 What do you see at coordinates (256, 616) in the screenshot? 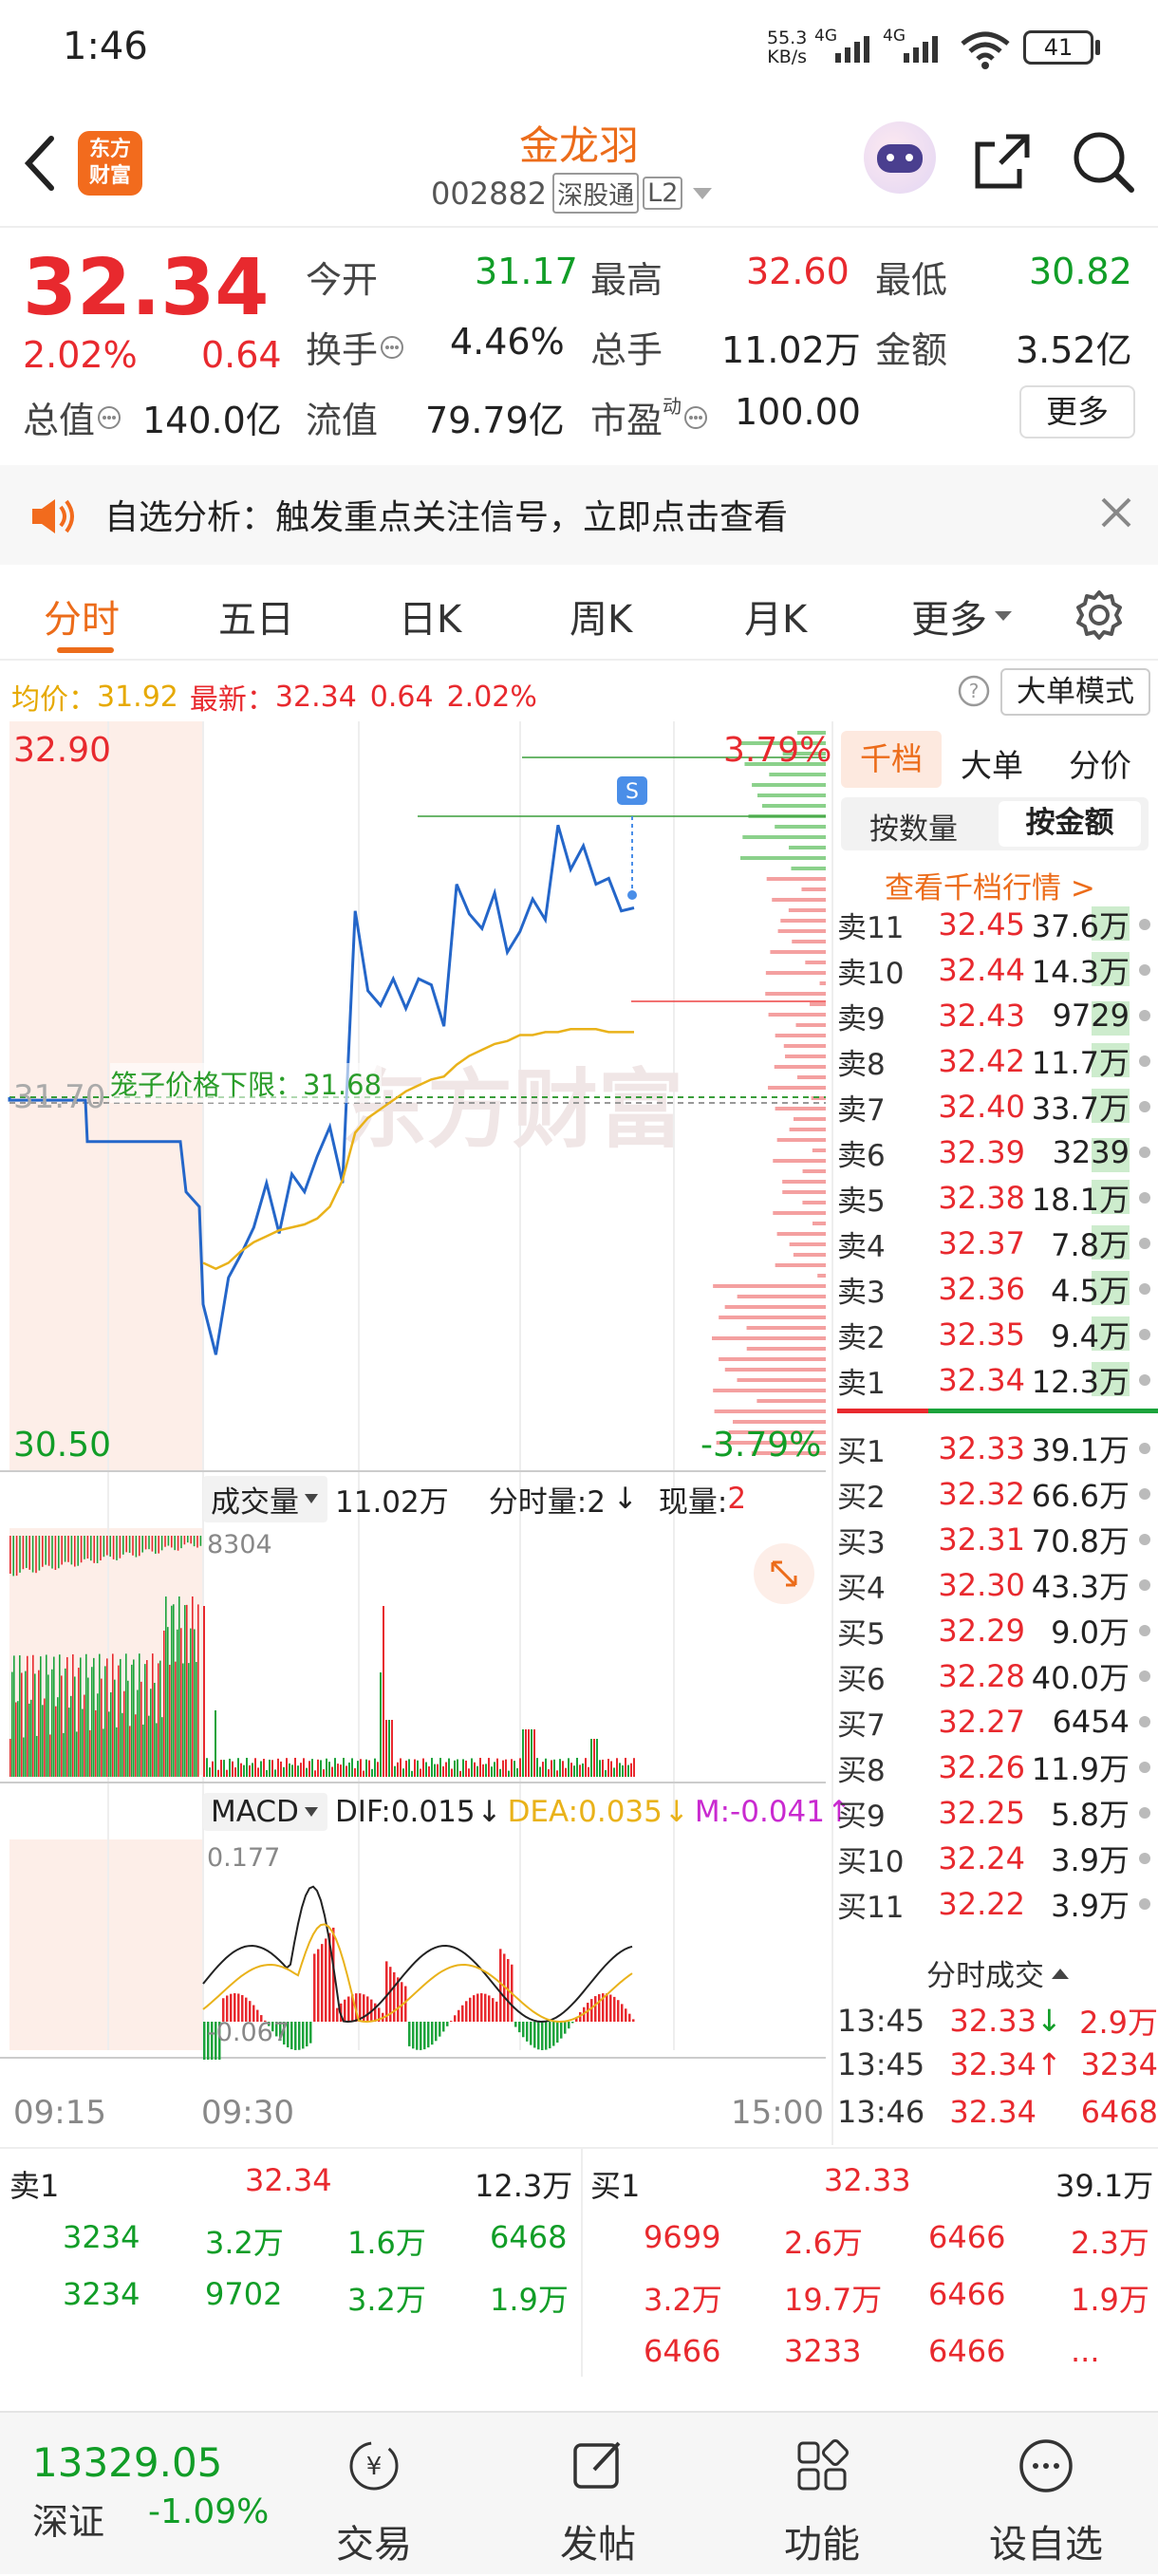
I see `tab-five-day: 五日` at bounding box center [256, 616].